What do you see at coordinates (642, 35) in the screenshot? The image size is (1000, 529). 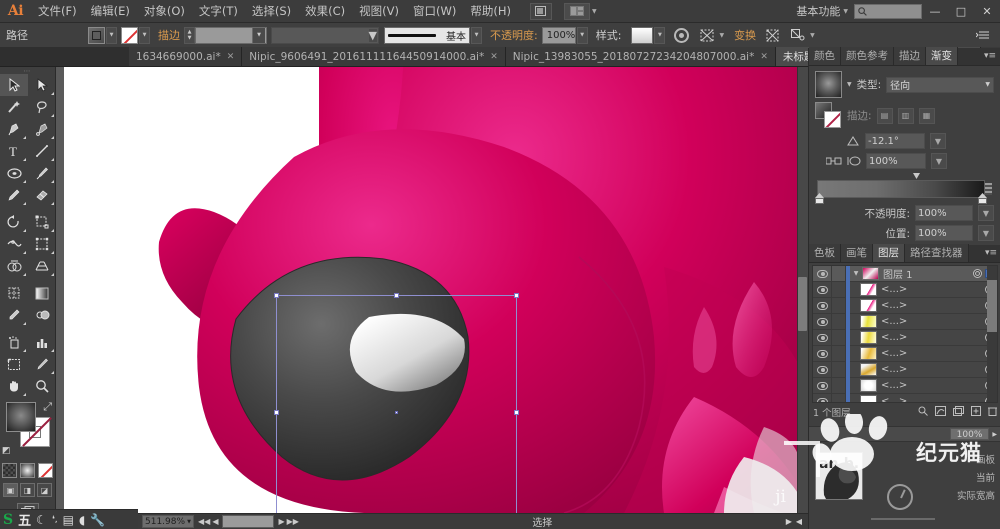 I see `graphic-style-swatch` at bounding box center [642, 35].